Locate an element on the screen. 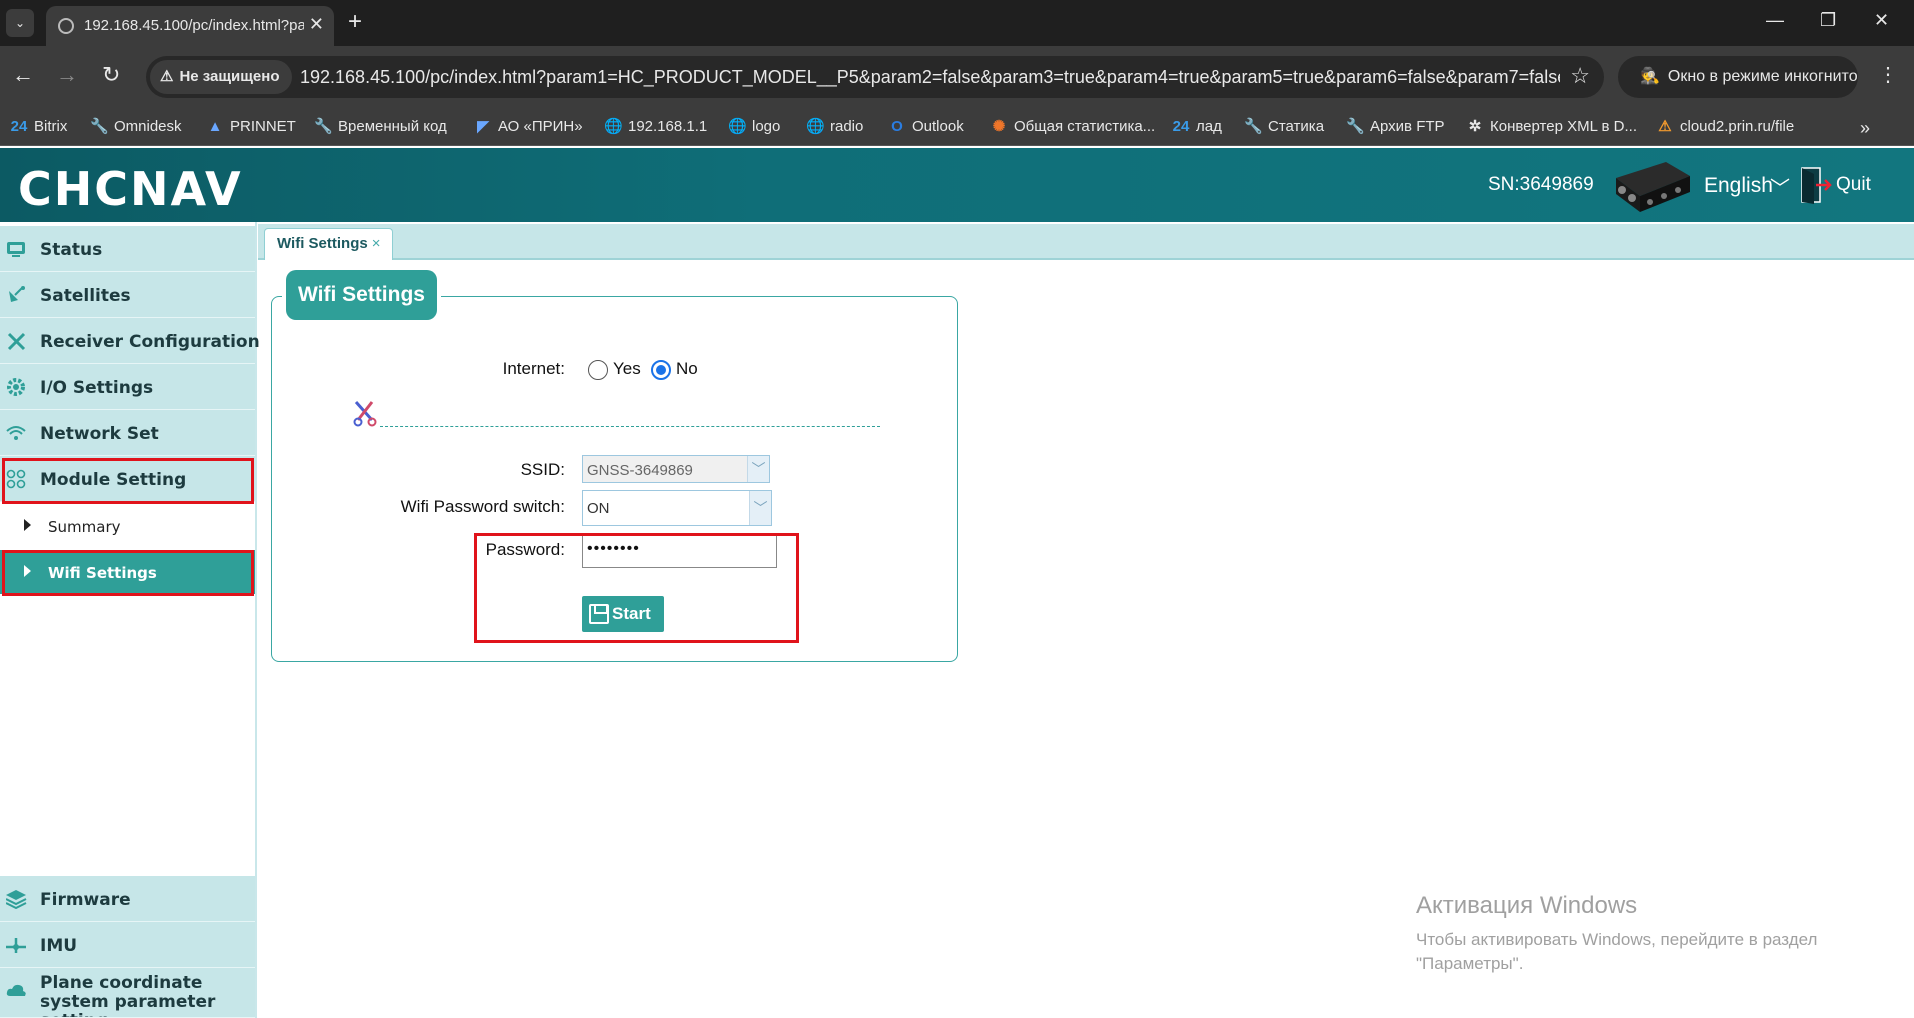 This screenshot has width=1914, height=1018. sidebar-item-firmware: Firmware is located at coordinates (127, 899).